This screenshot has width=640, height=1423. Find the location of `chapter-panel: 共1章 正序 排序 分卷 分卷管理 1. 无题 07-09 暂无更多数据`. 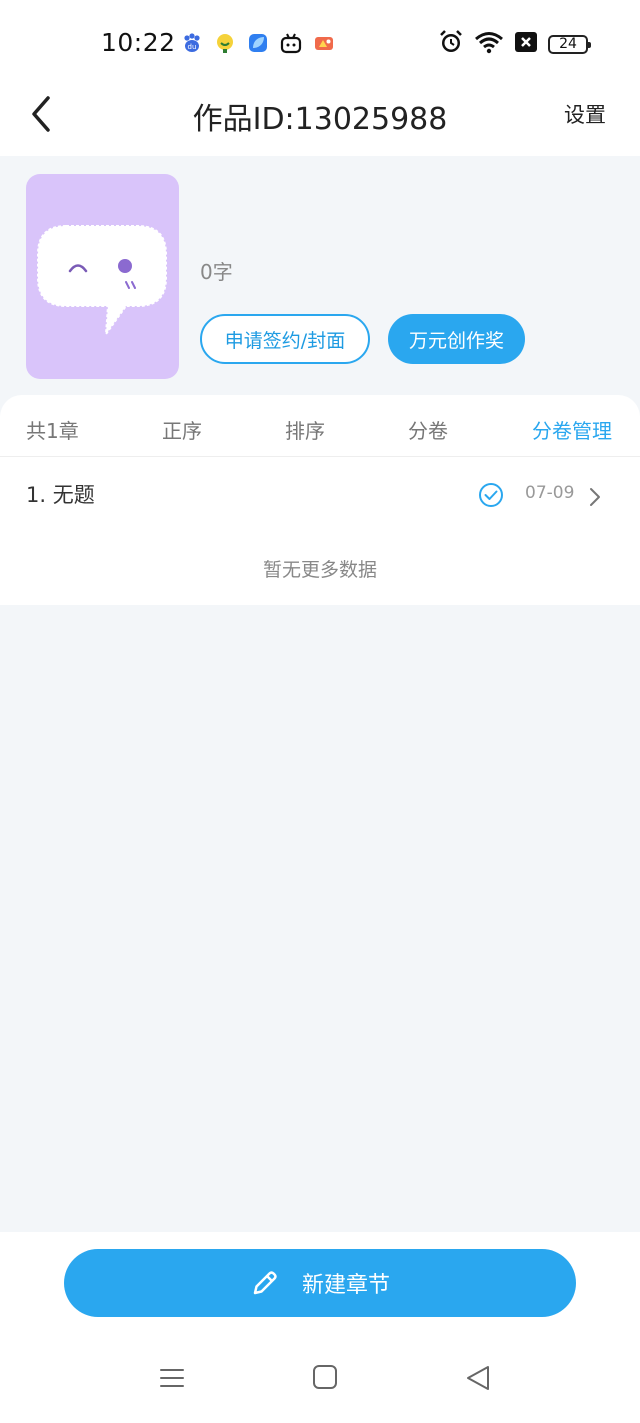

chapter-panel: 共1章 正序 排序 分卷 分卷管理 1. 无题 07-09 暂无更多数据 is located at coordinates (320, 500).